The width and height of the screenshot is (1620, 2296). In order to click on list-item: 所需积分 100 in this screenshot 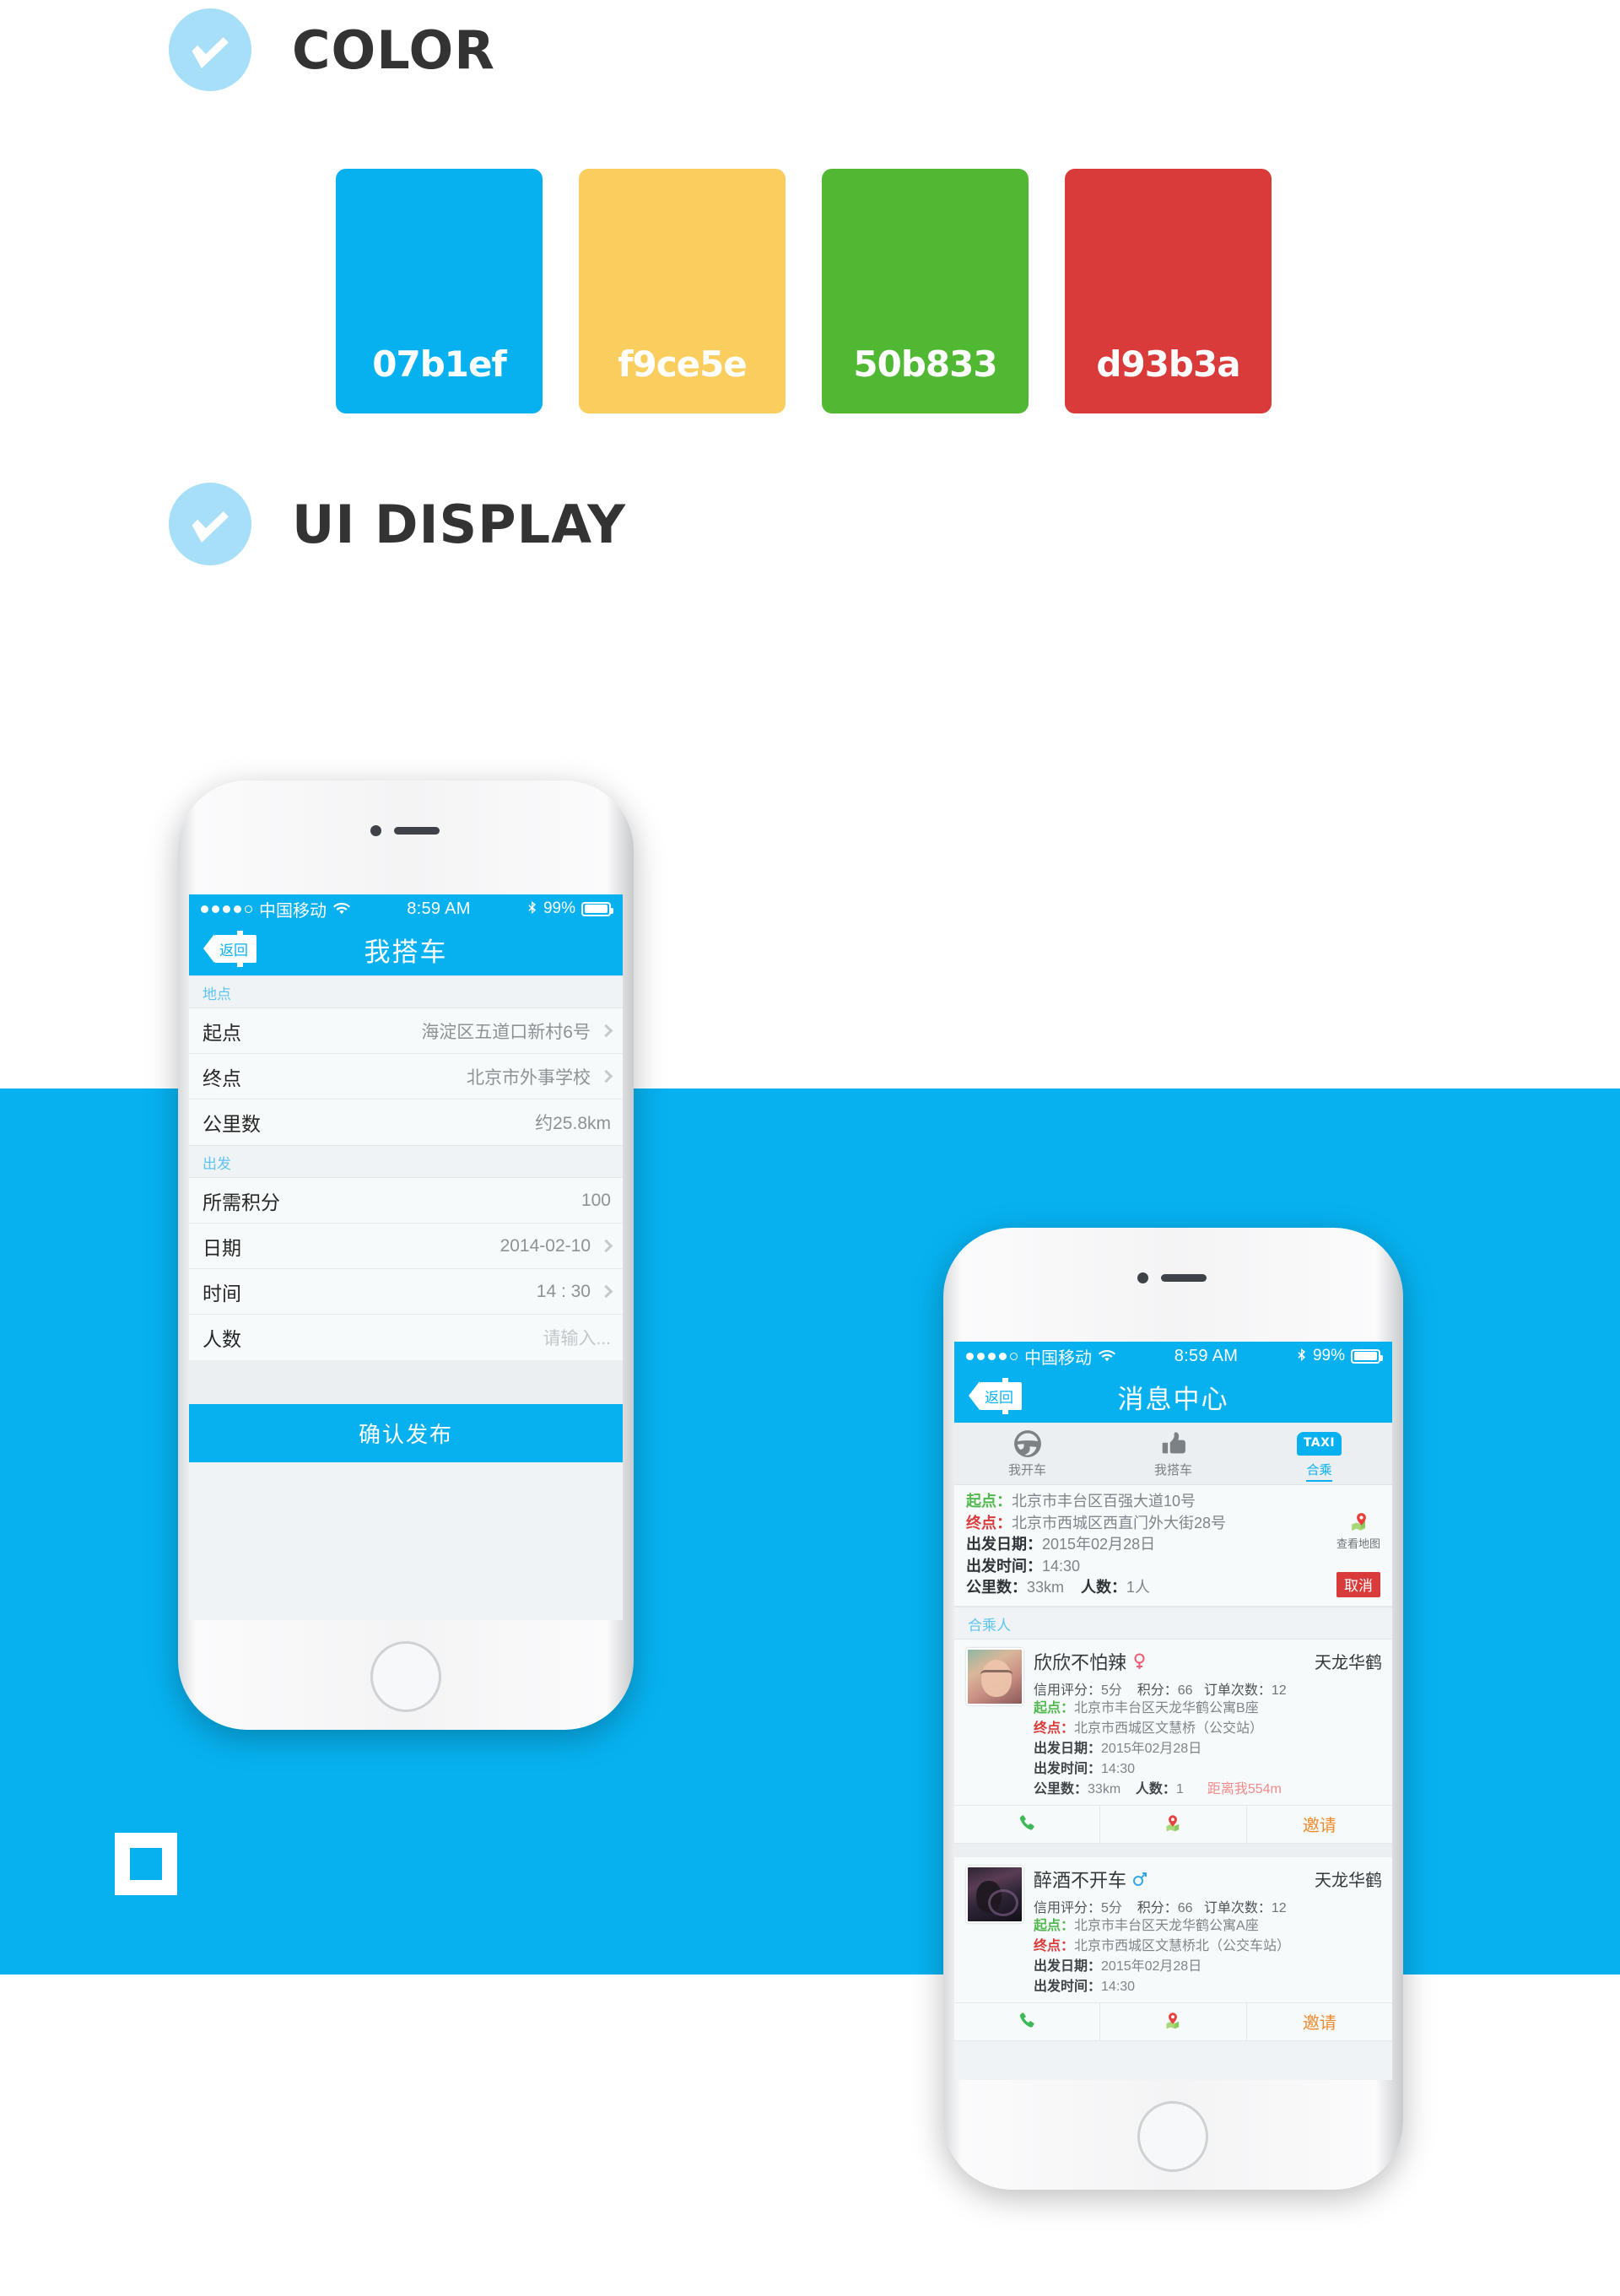, I will do `click(406, 1201)`.